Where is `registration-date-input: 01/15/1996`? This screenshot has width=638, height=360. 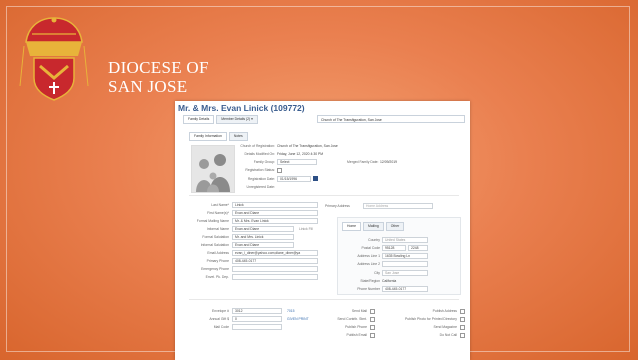 registration-date-input: 01/15/1996 is located at coordinates (294, 179).